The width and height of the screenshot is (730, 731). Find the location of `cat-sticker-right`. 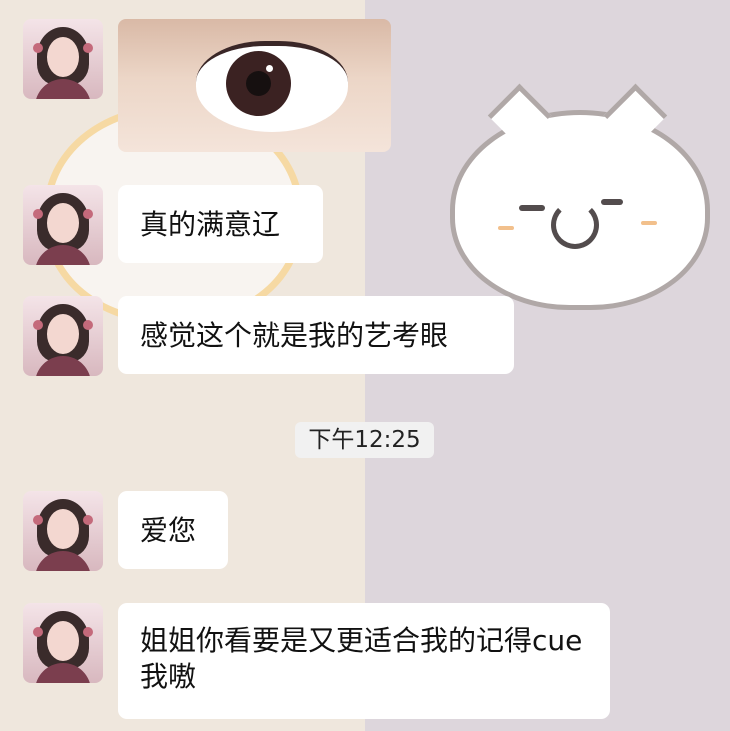

cat-sticker-right is located at coordinates (580, 196).